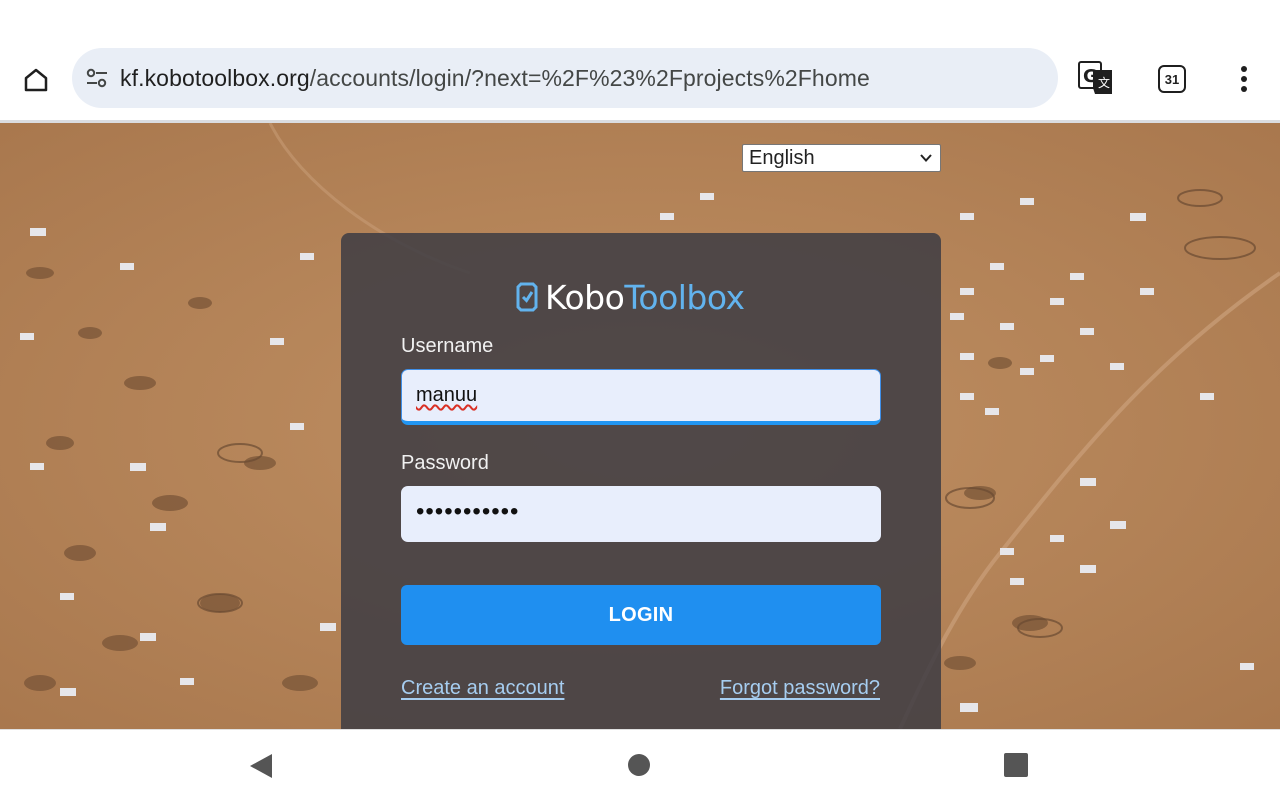  Describe the element at coordinates (841, 158) in the screenshot. I see `language-select: English` at that location.